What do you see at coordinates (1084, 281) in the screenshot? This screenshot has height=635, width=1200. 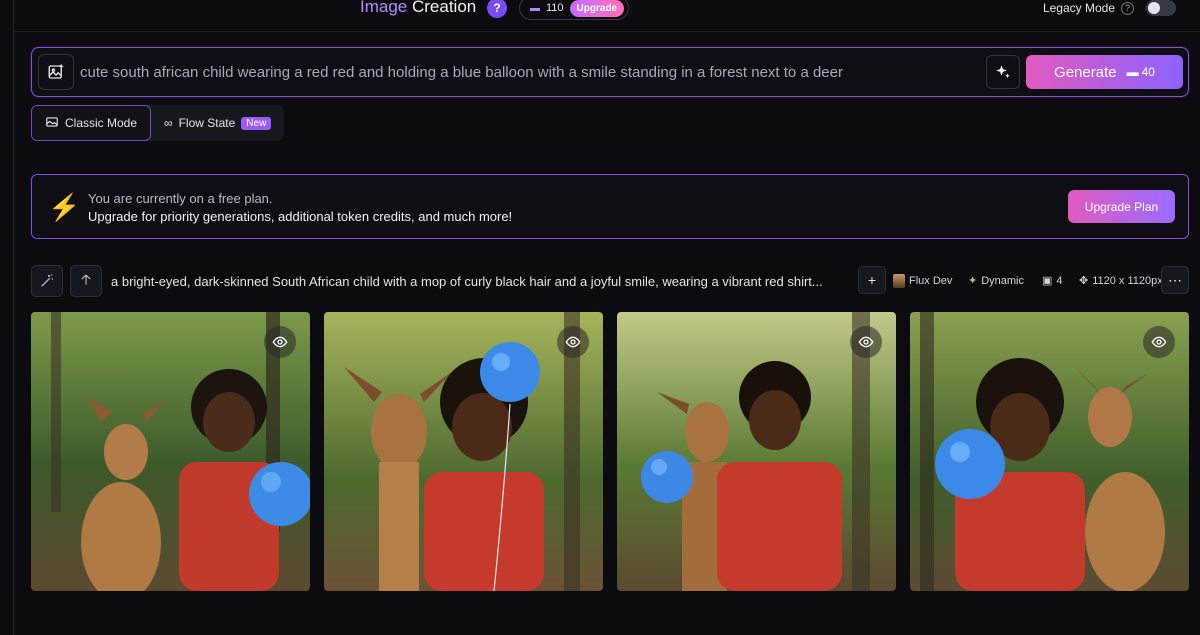 I see `move-icon: ✥` at bounding box center [1084, 281].